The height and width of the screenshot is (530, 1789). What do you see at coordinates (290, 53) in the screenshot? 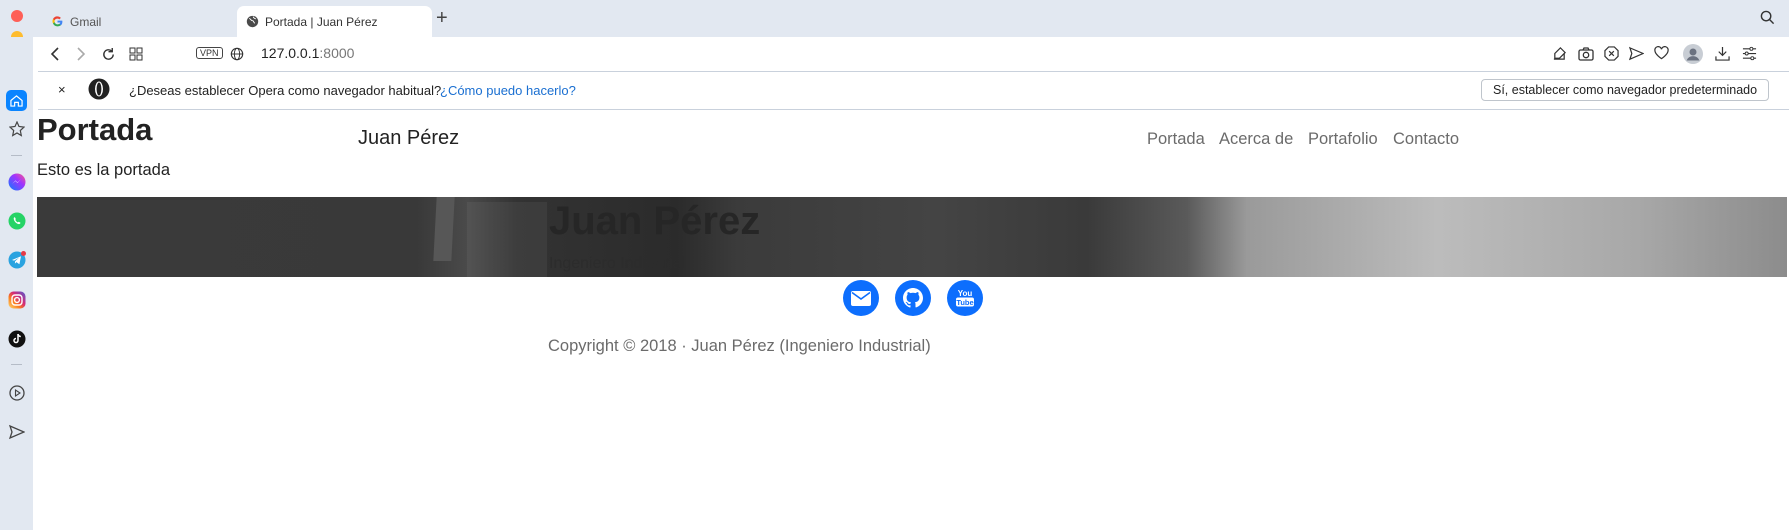
I see `url-host: 127.0.0.1` at bounding box center [290, 53].